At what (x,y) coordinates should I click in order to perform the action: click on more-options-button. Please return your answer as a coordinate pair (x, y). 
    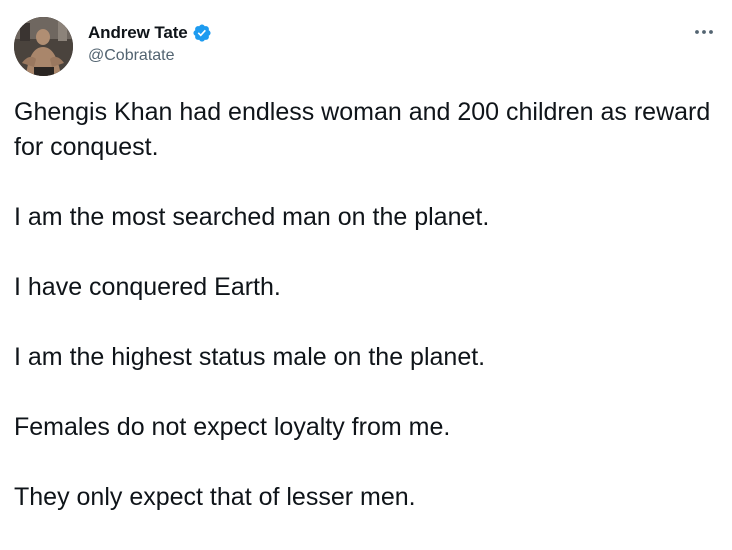
    Looking at the image, I should click on (704, 32).